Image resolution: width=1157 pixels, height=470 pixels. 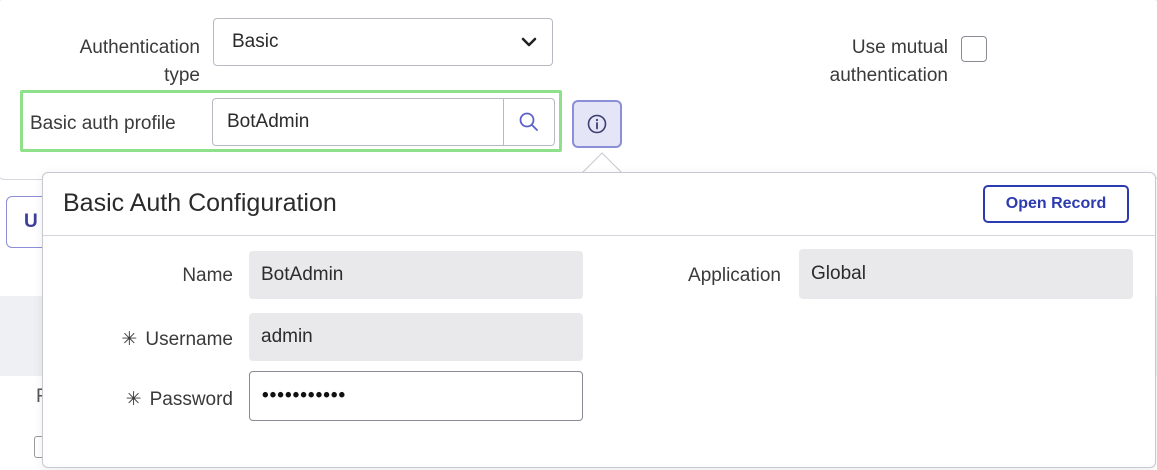 What do you see at coordinates (599, 235) in the screenshot?
I see `popover-divider` at bounding box center [599, 235].